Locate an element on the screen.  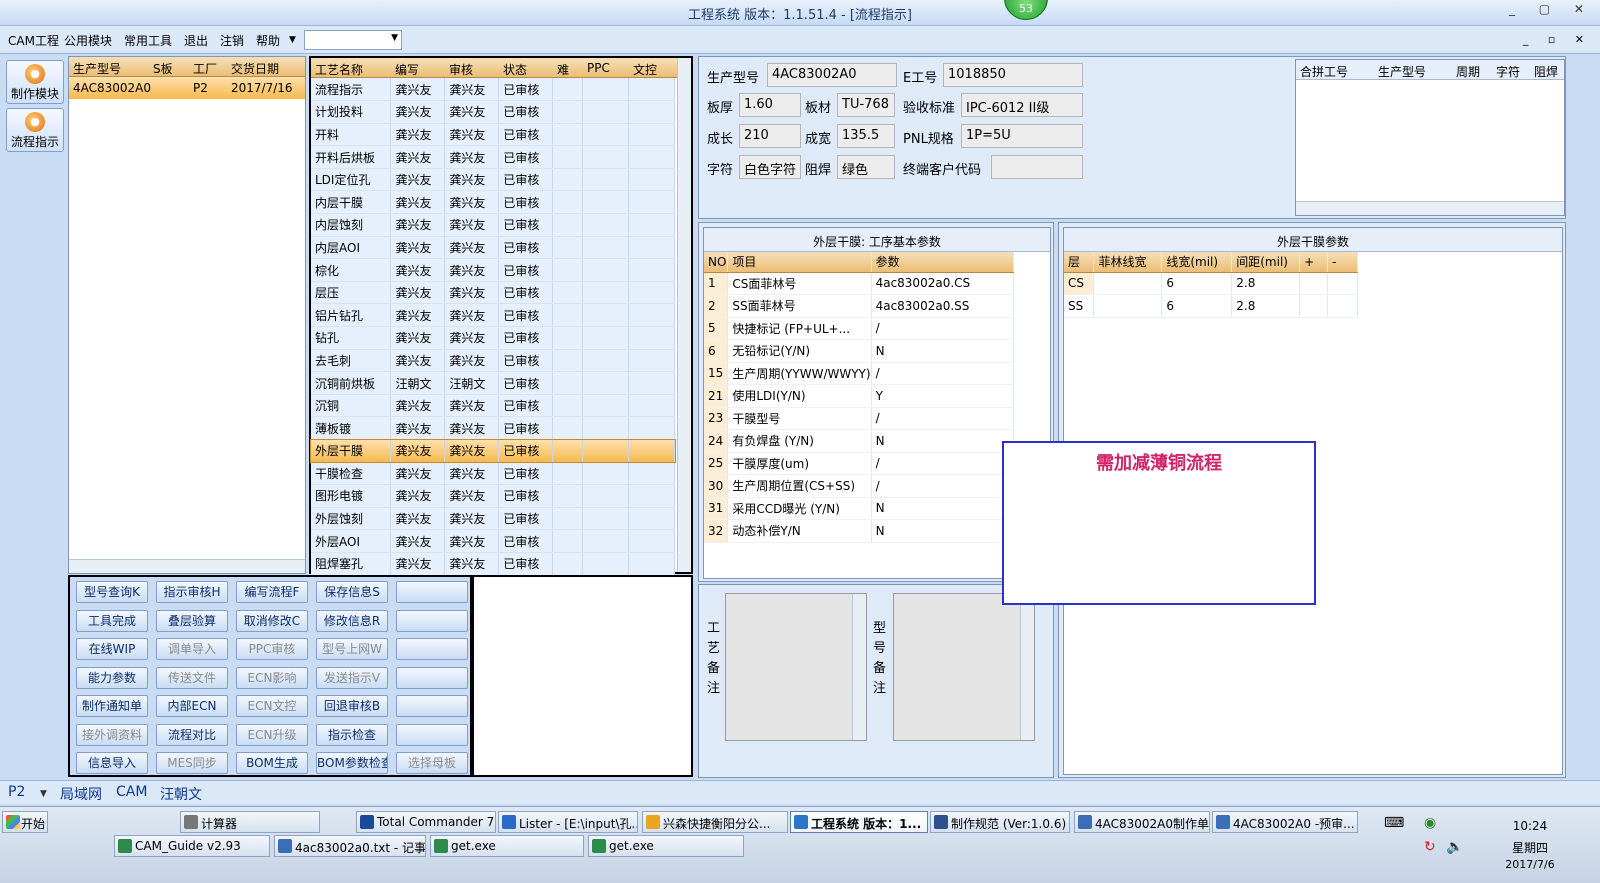
status-cam: CAM is located at coordinates (131, 792).